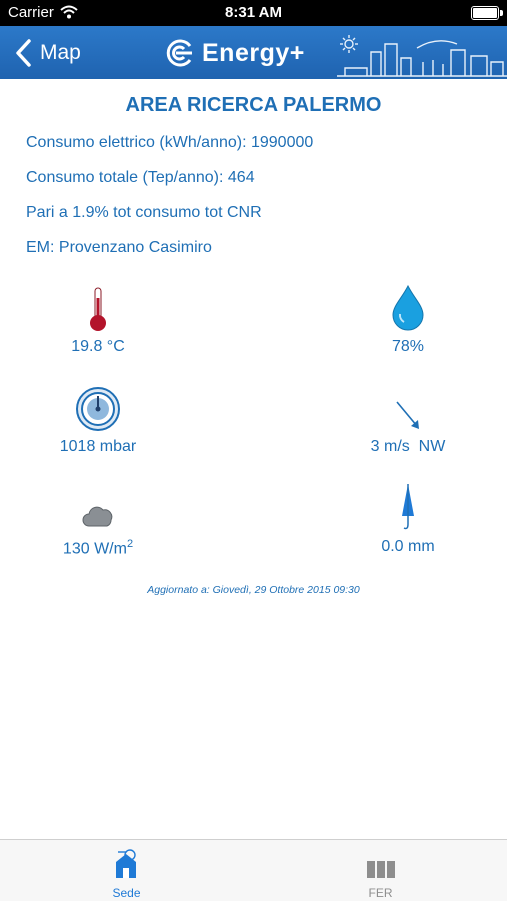 This screenshot has width=507, height=901. I want to click on tab-fer: FER, so click(380, 870).